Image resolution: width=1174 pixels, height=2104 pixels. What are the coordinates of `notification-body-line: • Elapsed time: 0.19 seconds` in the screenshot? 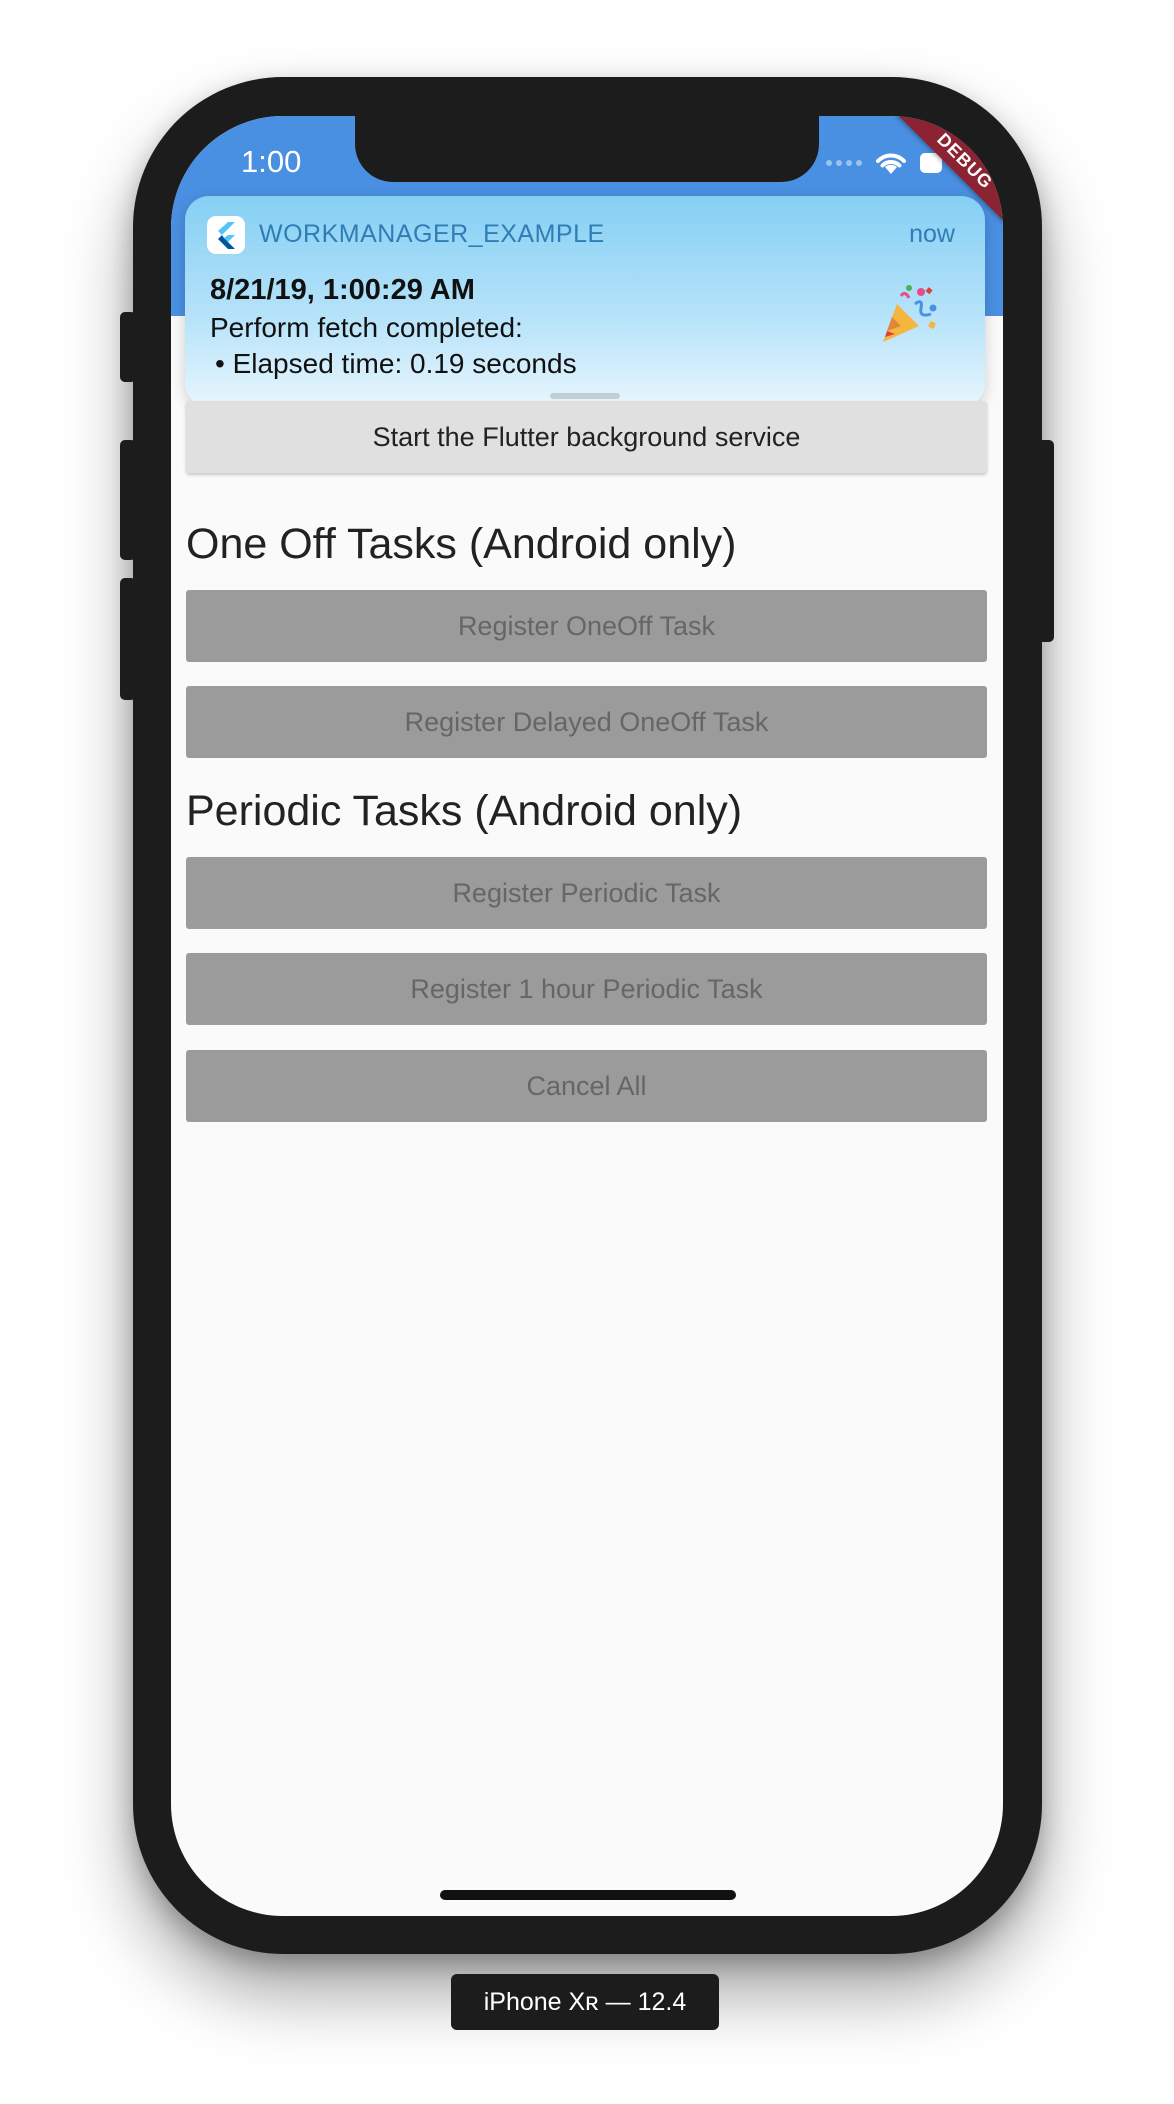 It's located at (396, 363).